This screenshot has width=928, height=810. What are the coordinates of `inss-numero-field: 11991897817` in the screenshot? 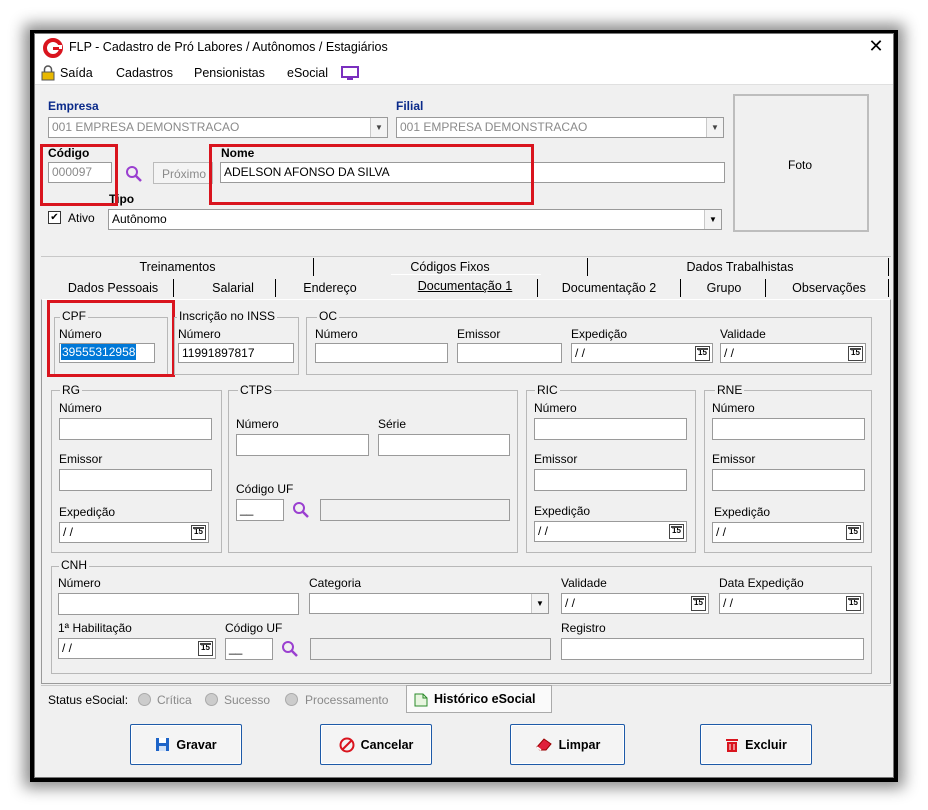 It's located at (236, 353).